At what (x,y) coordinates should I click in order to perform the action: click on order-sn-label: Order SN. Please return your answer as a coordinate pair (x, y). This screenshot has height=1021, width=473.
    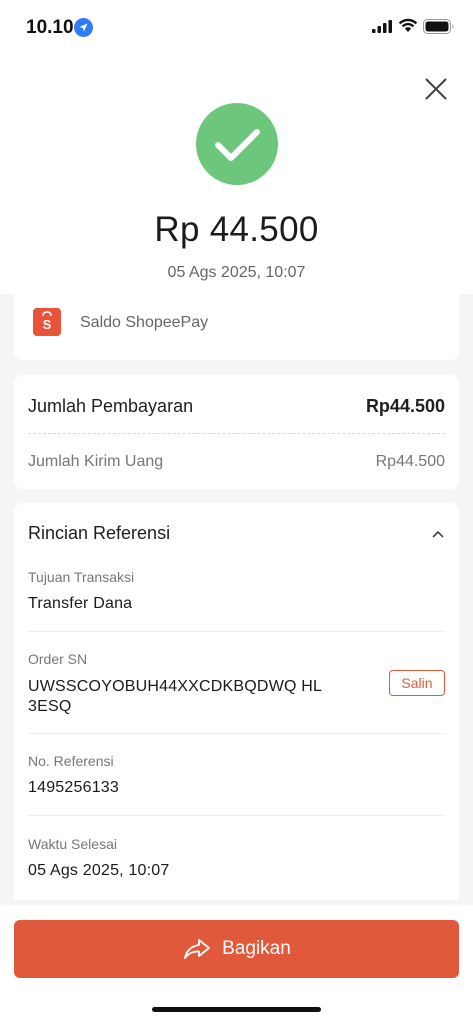
    Looking at the image, I should click on (58, 659).